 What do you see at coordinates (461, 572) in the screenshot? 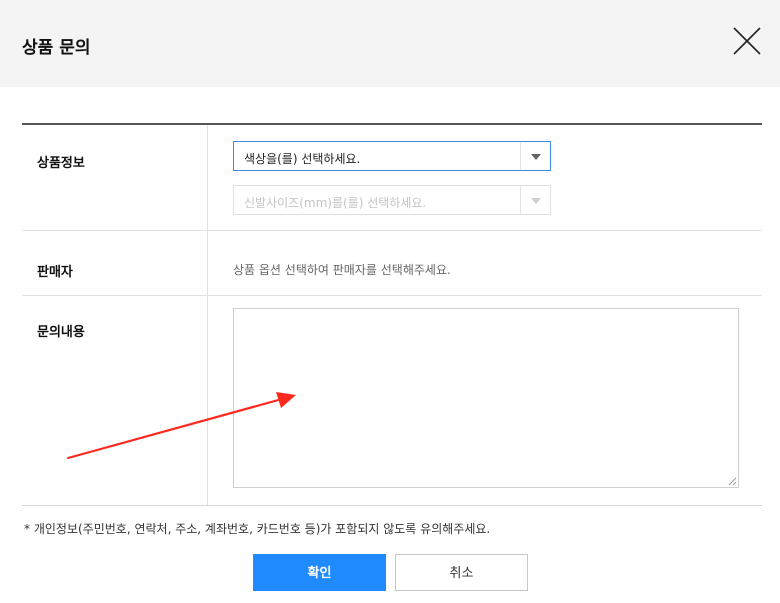
I see `cancel-button: 취소` at bounding box center [461, 572].